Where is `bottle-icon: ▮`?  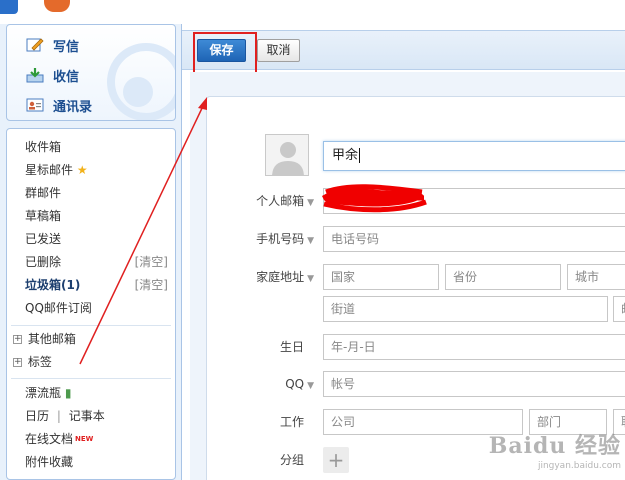 bottle-icon: ▮ is located at coordinates (68, 393).